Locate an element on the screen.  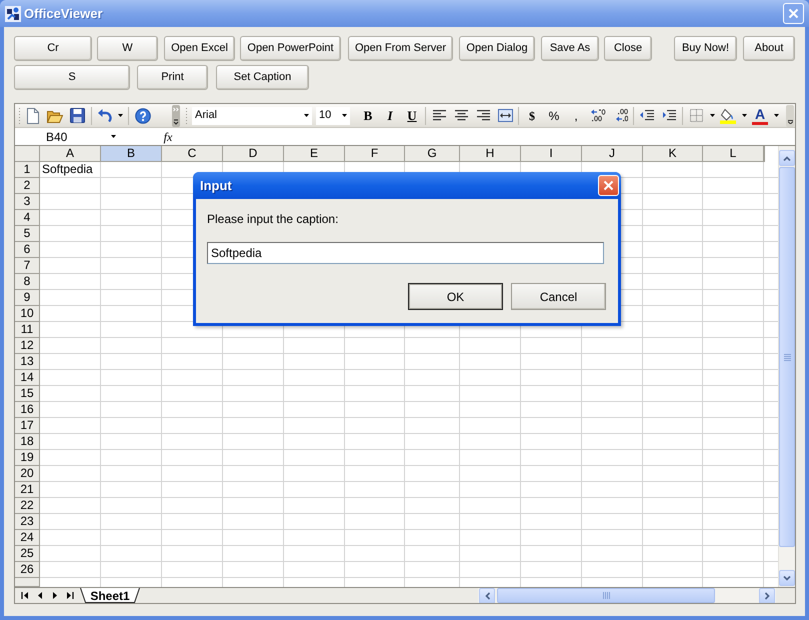
column-header: L is located at coordinates (733, 154).